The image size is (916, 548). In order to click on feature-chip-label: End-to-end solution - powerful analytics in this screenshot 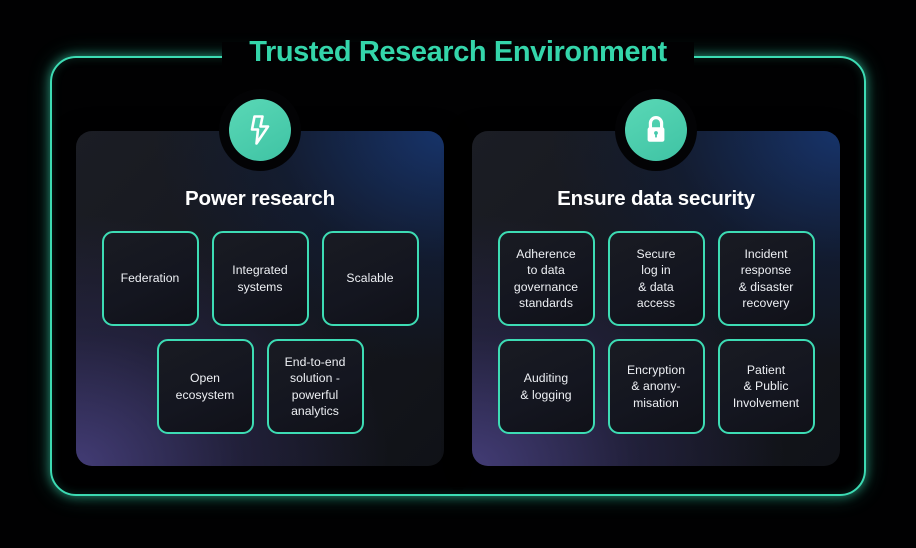, I will do `click(315, 386)`.